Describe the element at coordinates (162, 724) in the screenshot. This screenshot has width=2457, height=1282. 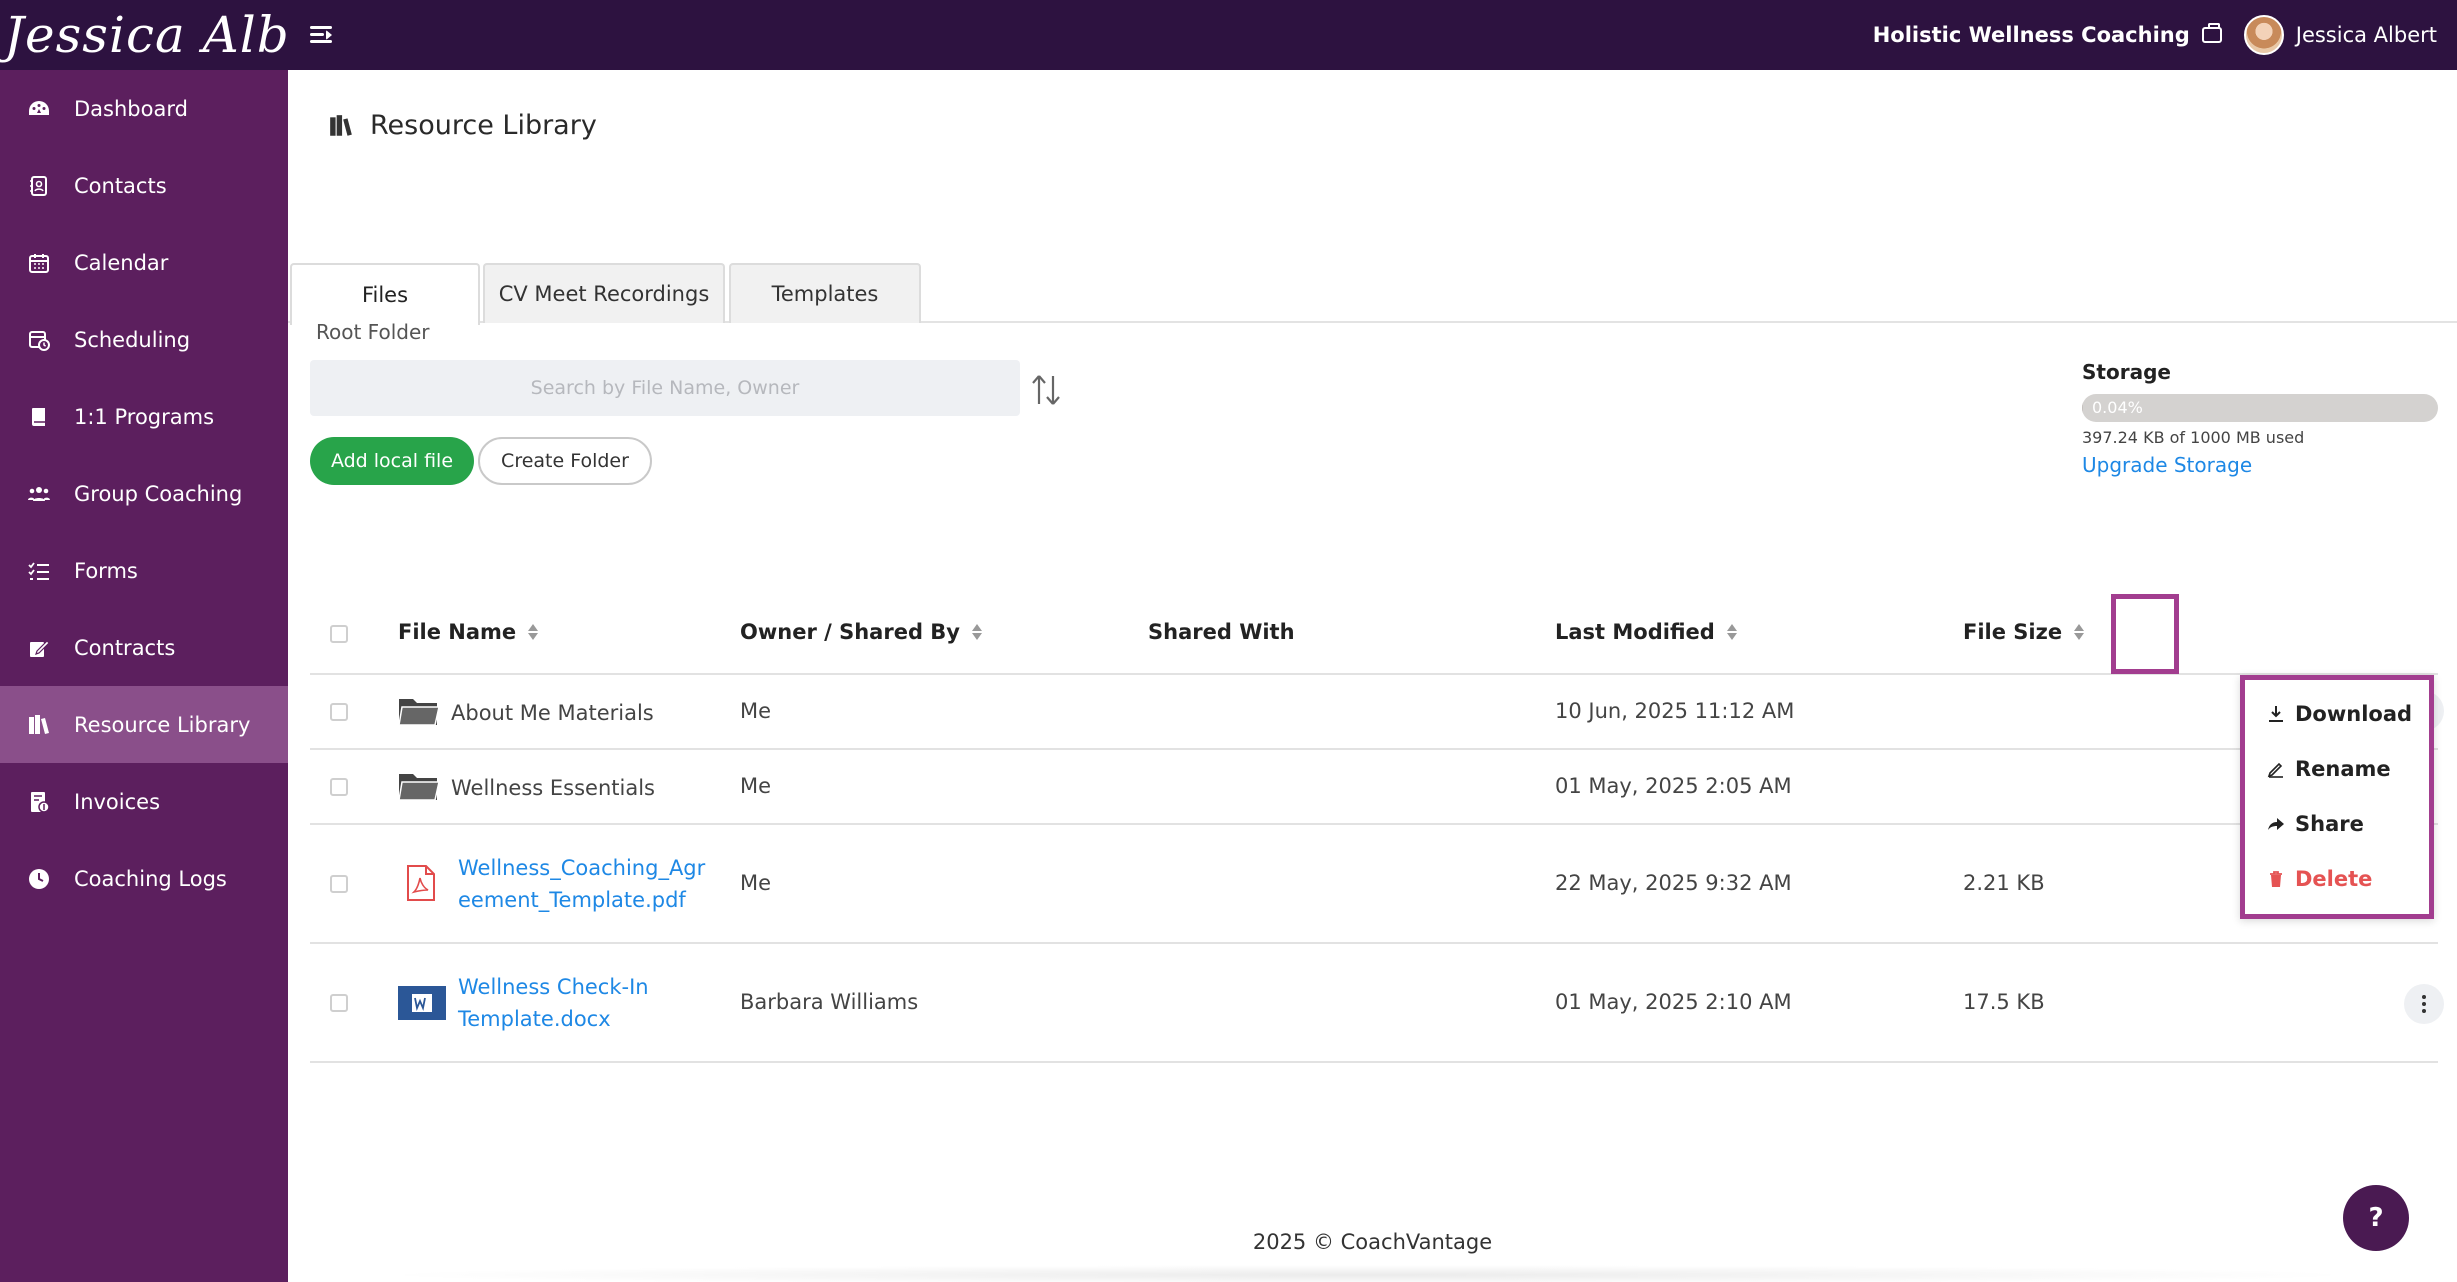
I see `sidebar-item-label: Resource Library` at that location.